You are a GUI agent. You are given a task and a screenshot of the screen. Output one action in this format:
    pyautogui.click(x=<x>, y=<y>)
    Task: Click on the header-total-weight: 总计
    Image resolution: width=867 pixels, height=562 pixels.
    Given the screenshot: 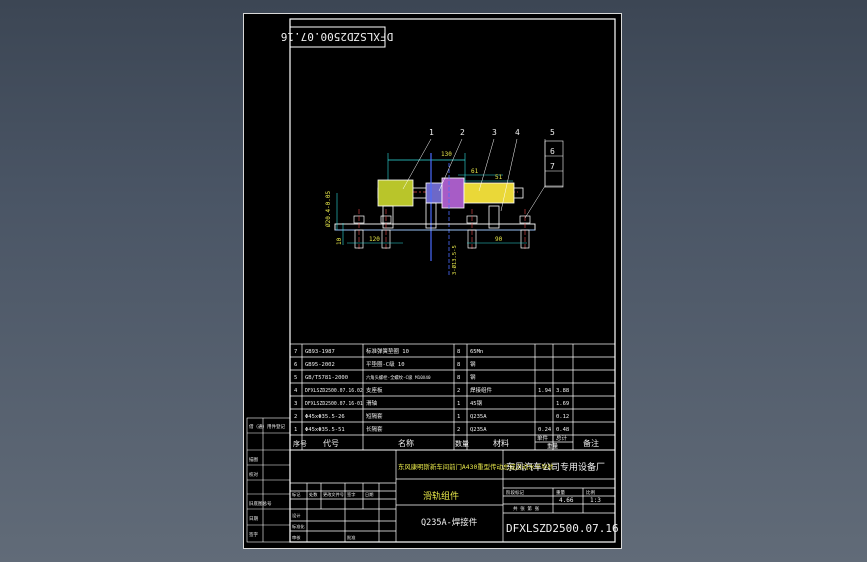 What is the action you would take?
    pyautogui.click(x=562, y=438)
    